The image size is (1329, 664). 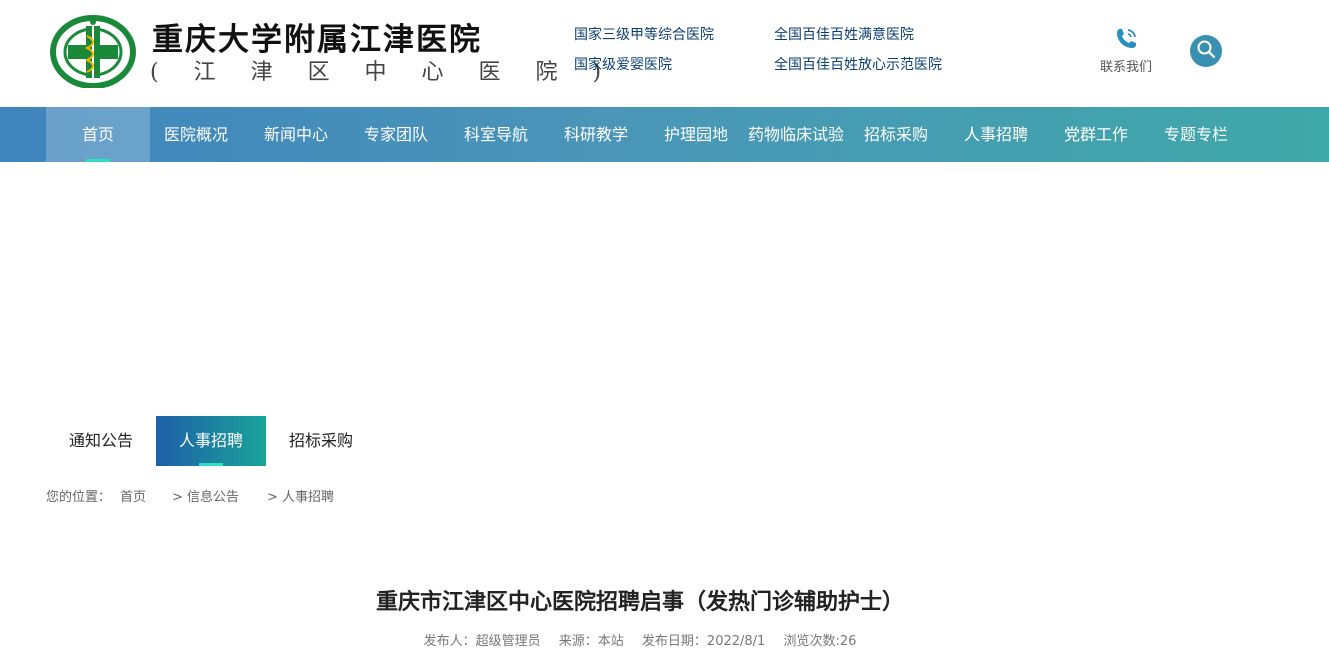 I want to click on tab-label: 招标采购, so click(x=320, y=440).